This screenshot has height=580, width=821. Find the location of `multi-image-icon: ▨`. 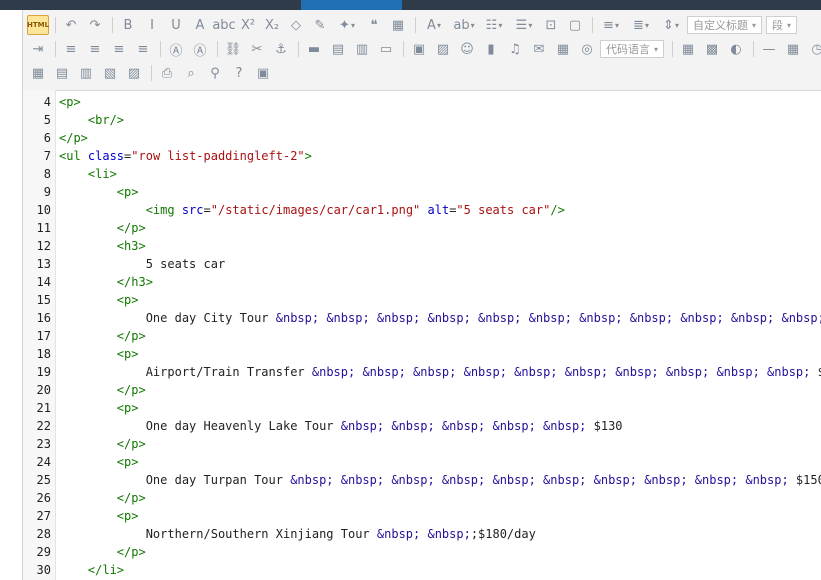

multi-image-icon: ▨ is located at coordinates (443, 49).